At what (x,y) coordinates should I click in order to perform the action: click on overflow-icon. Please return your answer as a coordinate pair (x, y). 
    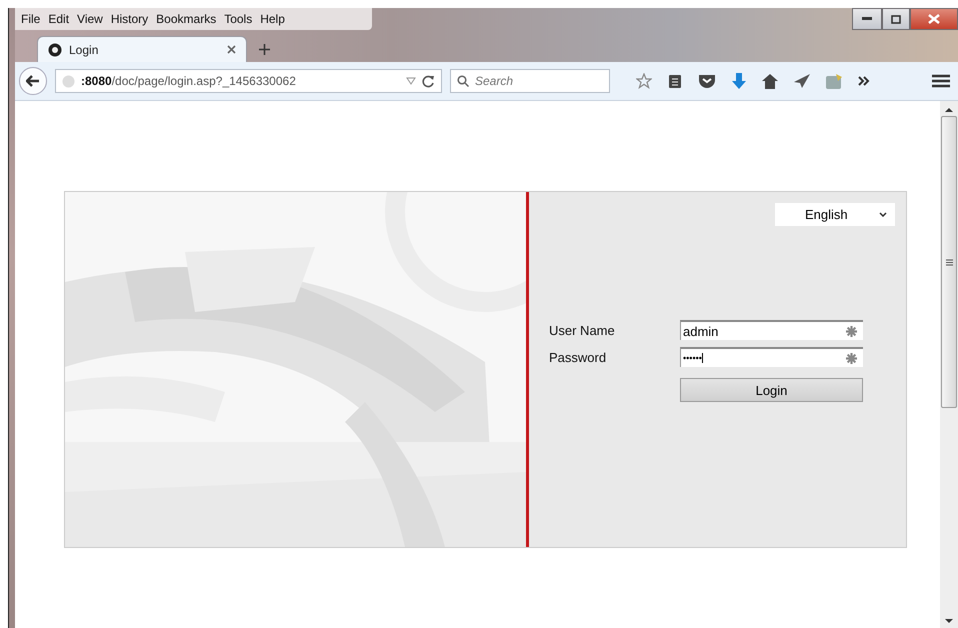
    Looking at the image, I should click on (864, 81).